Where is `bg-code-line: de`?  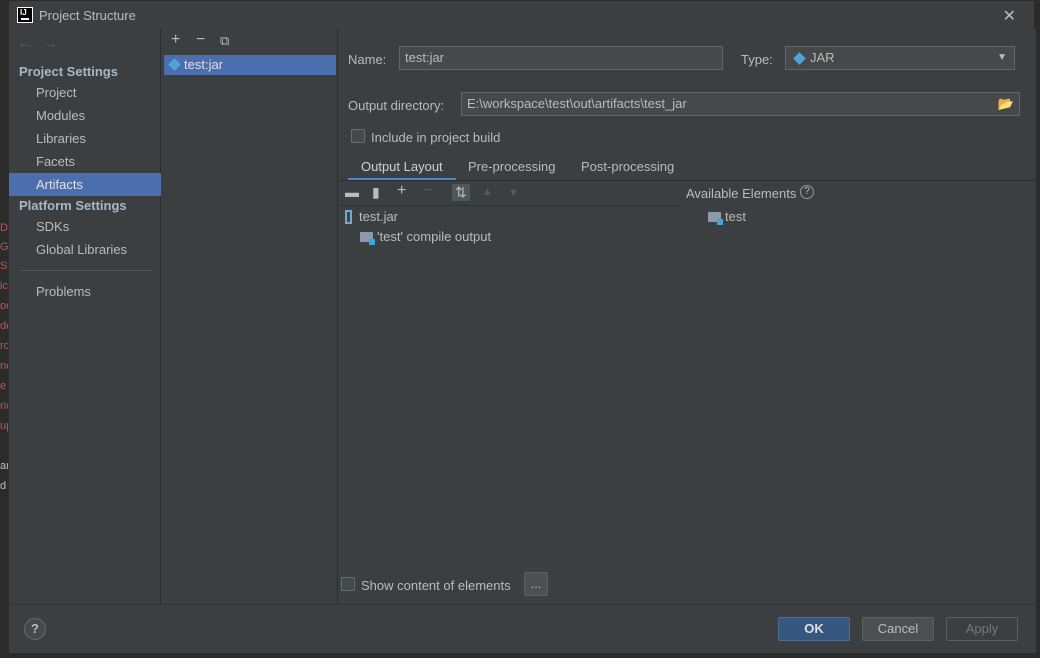 bg-code-line: de is located at coordinates (4, 326).